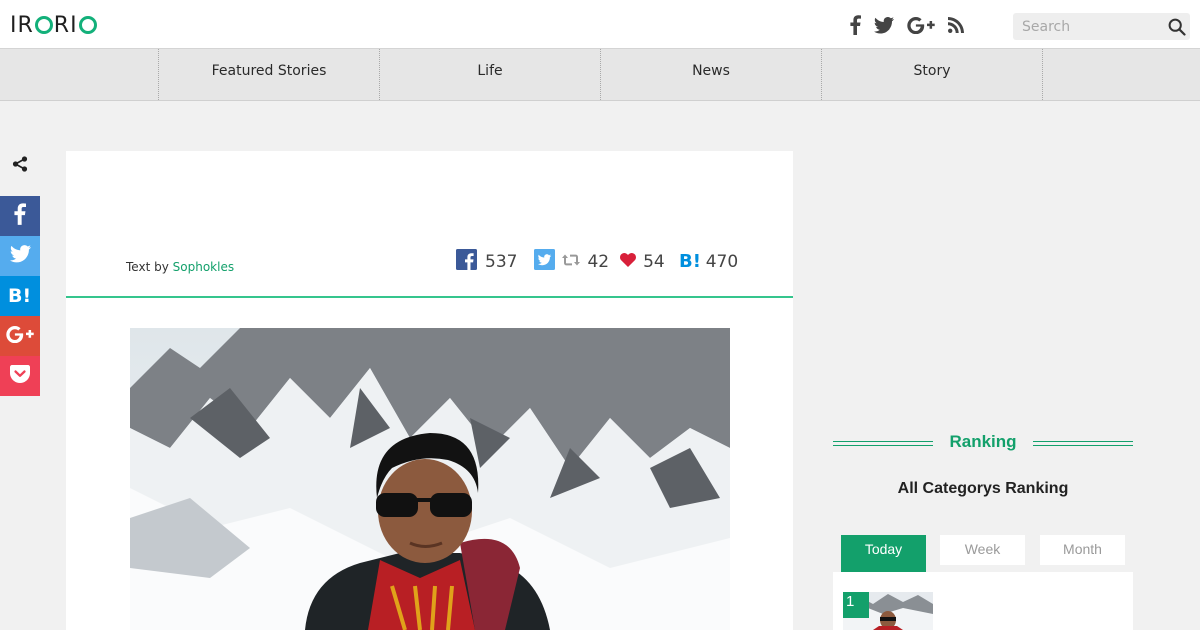  What do you see at coordinates (654, 262) in the screenshot?
I see `like-count: 54` at bounding box center [654, 262].